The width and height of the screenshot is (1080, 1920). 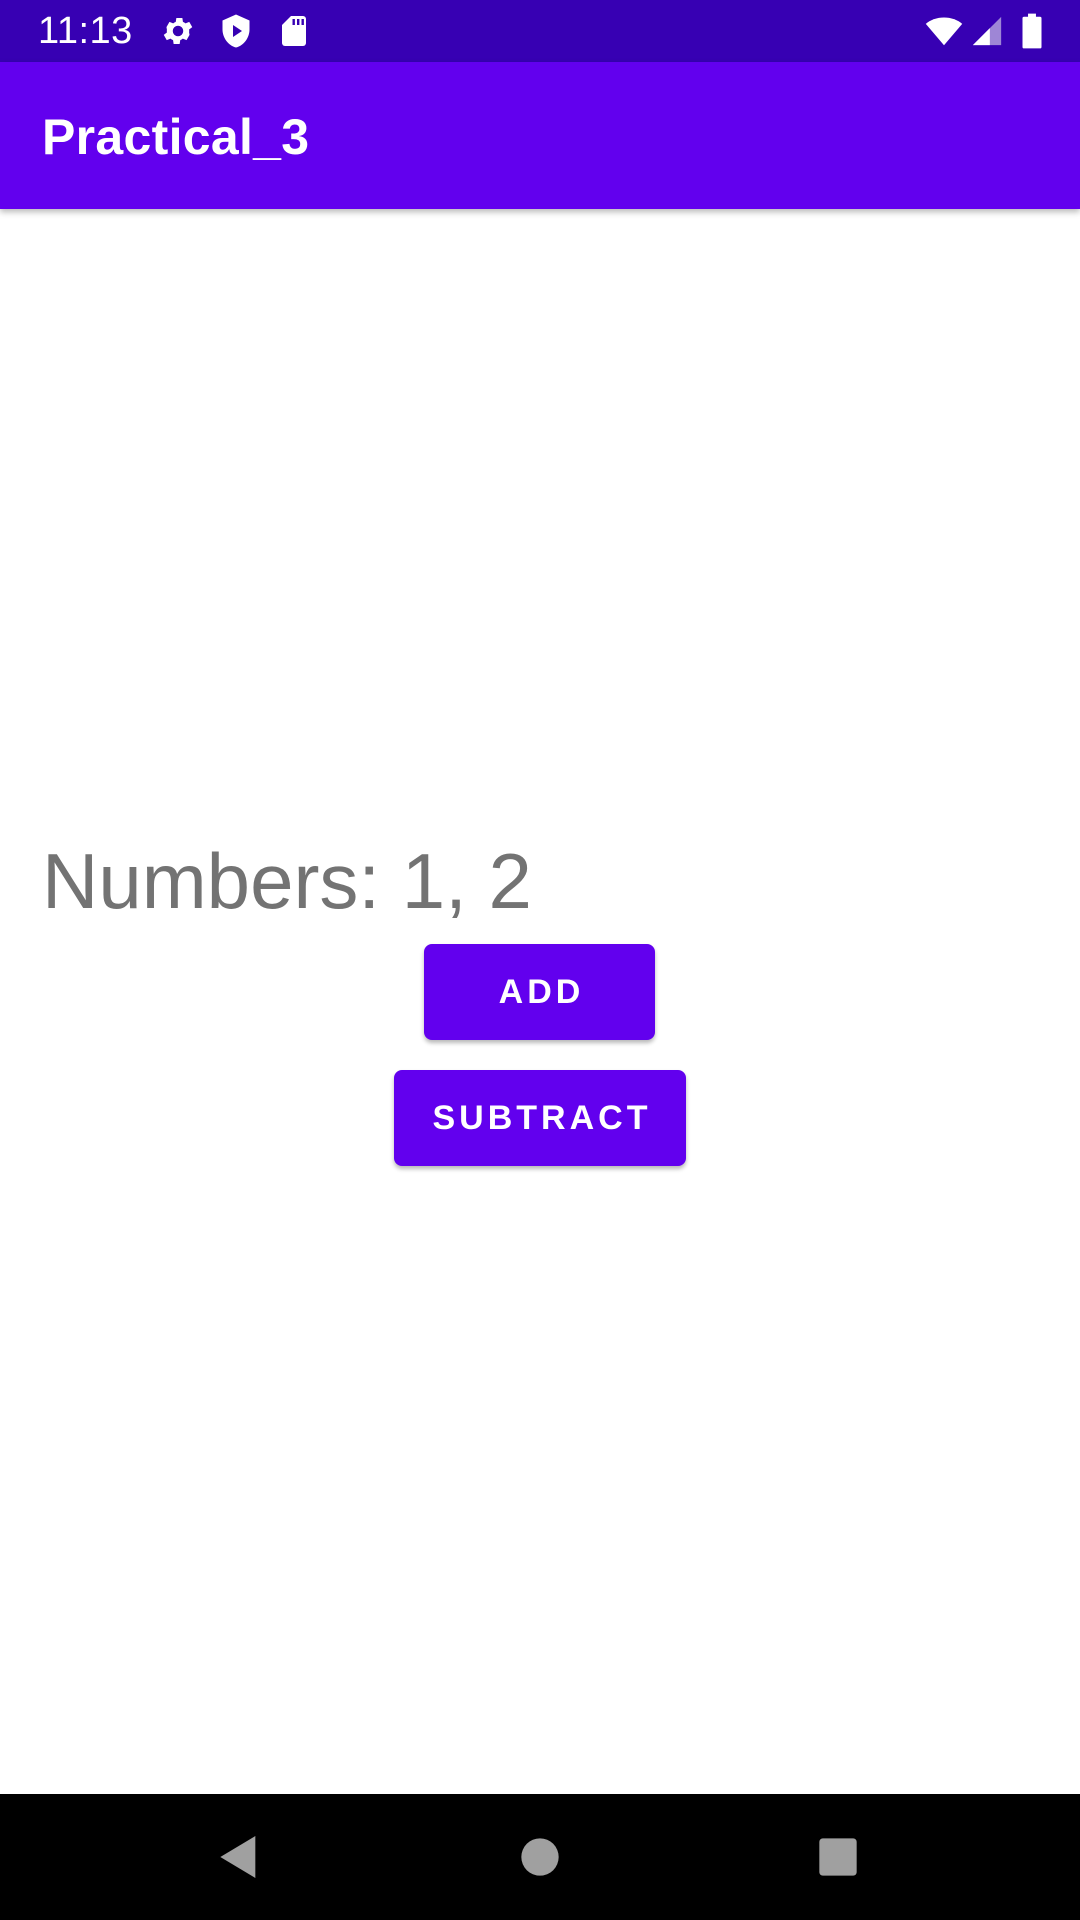 I want to click on back-icon, so click(x=239, y=1857).